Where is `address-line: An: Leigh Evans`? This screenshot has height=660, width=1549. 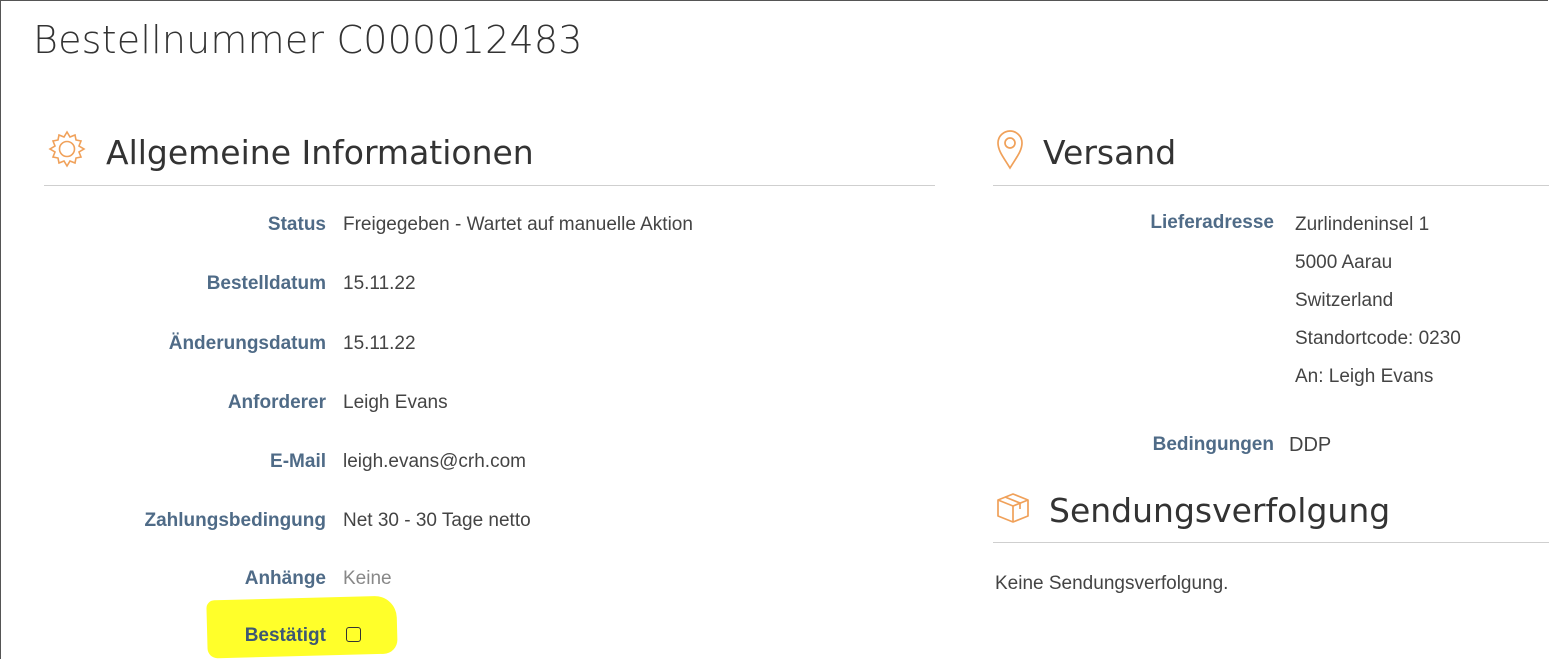 address-line: An: Leigh Evans is located at coordinates (1364, 376).